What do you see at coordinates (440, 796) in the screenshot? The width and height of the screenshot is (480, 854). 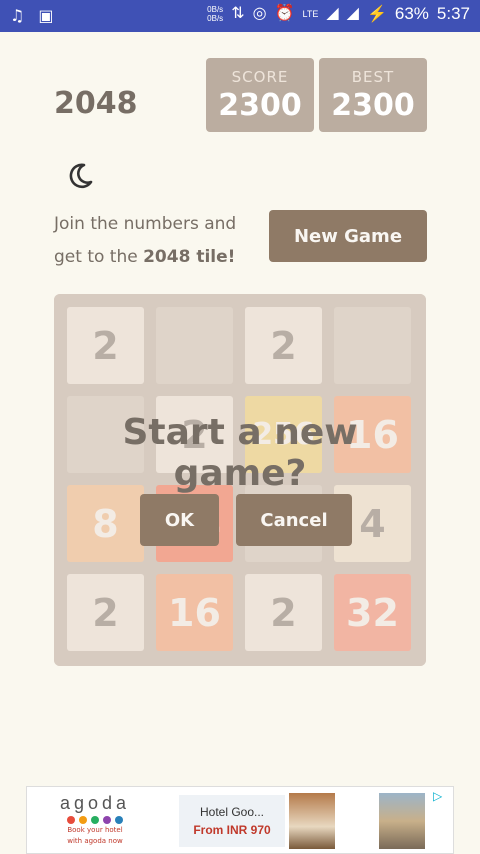 I see `ad-choices-icon: ▷` at bounding box center [440, 796].